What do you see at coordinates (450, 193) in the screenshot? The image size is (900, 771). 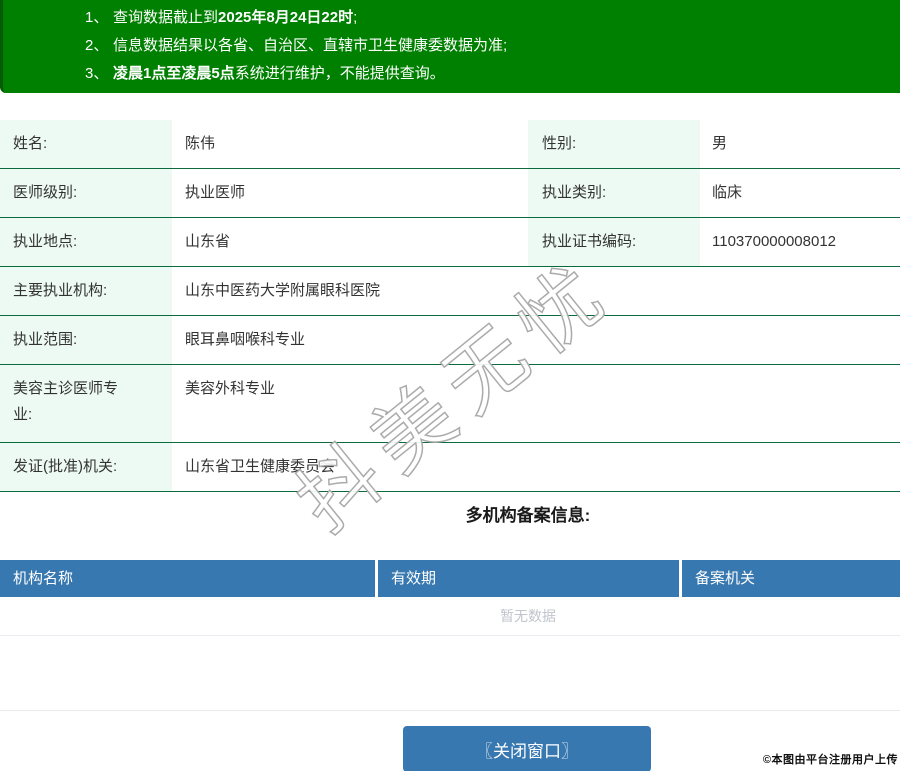 I see `table-row-level-category: 医师级别: 执业医师 执业类别: 临床` at bounding box center [450, 193].